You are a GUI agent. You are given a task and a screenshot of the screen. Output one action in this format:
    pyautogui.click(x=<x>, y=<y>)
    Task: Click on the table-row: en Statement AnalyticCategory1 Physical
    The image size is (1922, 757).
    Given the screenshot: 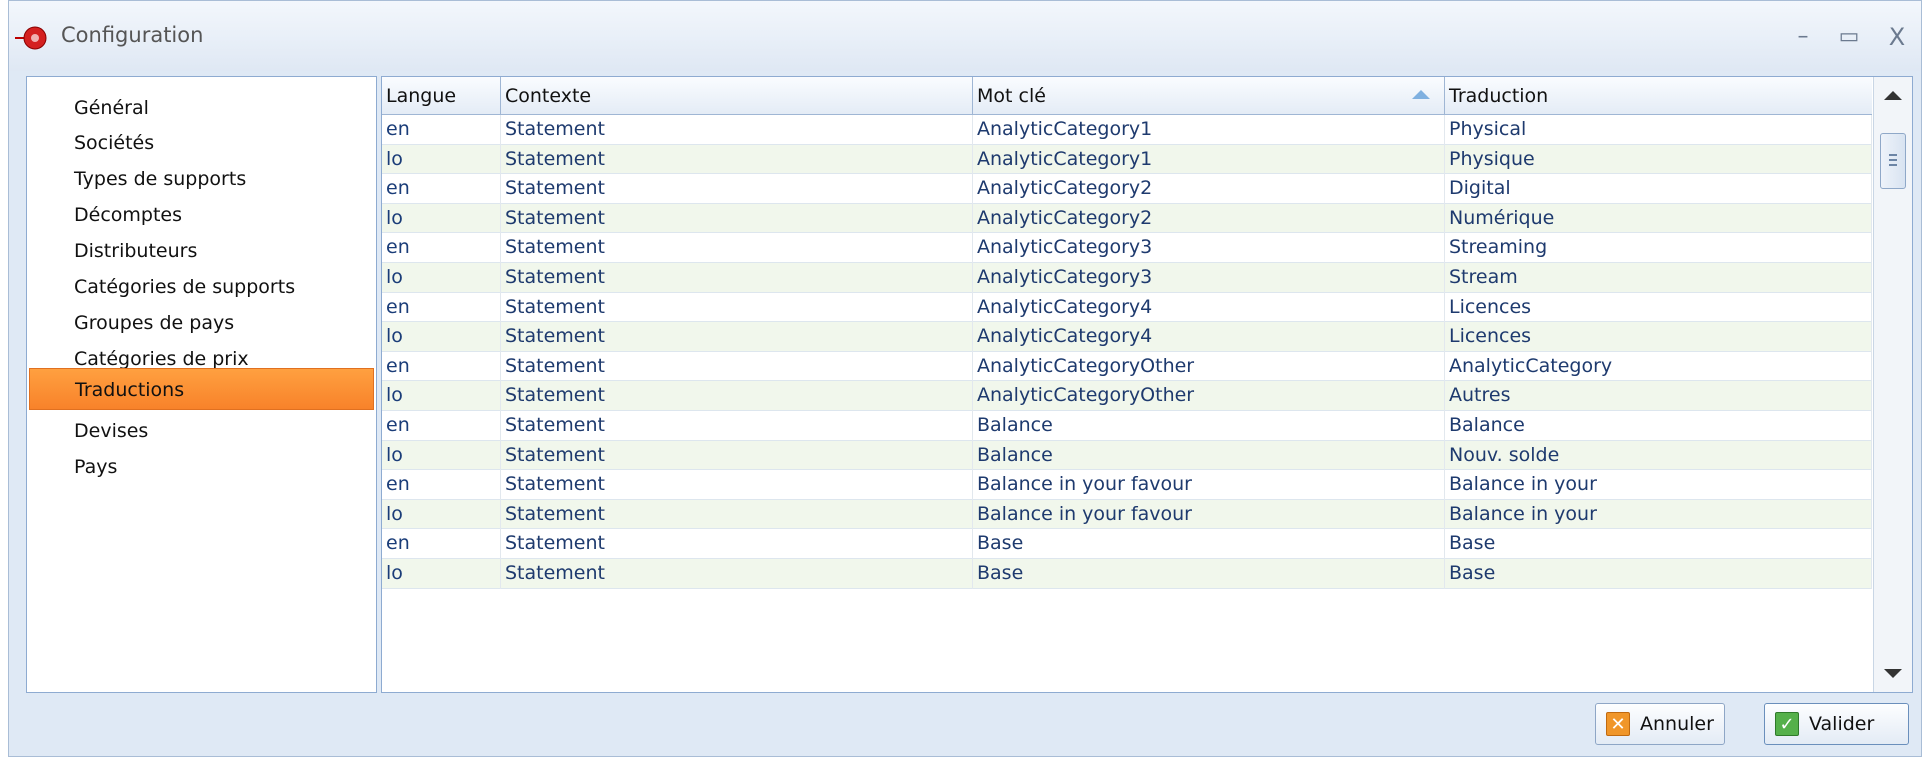 What is the action you would take?
    pyautogui.click(x=1127, y=130)
    